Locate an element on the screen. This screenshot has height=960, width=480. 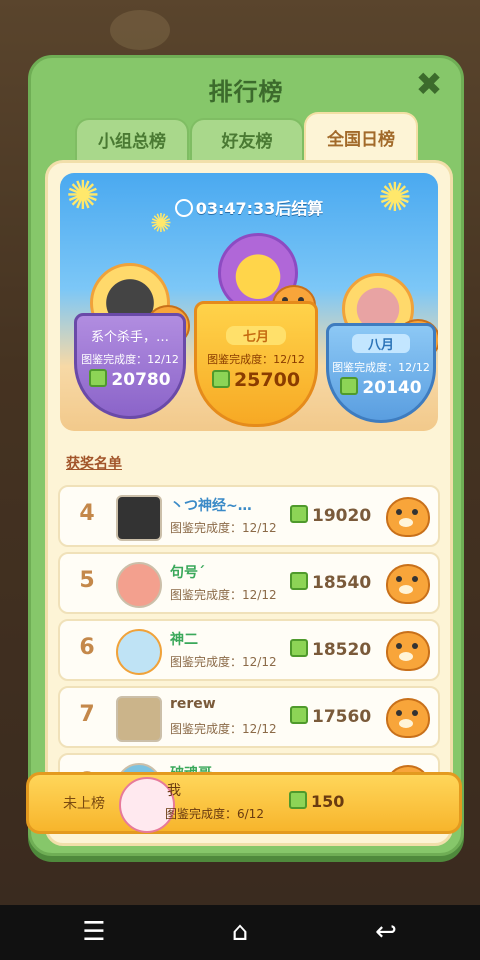
rank-number: 4 is located at coordinates (87, 513).